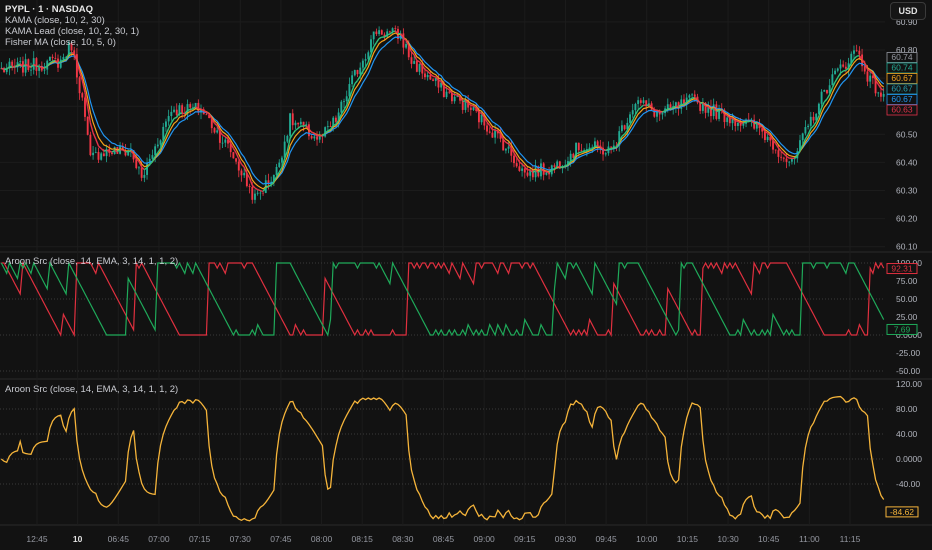 This screenshot has width=932, height=550. Describe the element at coordinates (485, 539) in the screenshot. I see `time-tick-label: 09:00` at that location.